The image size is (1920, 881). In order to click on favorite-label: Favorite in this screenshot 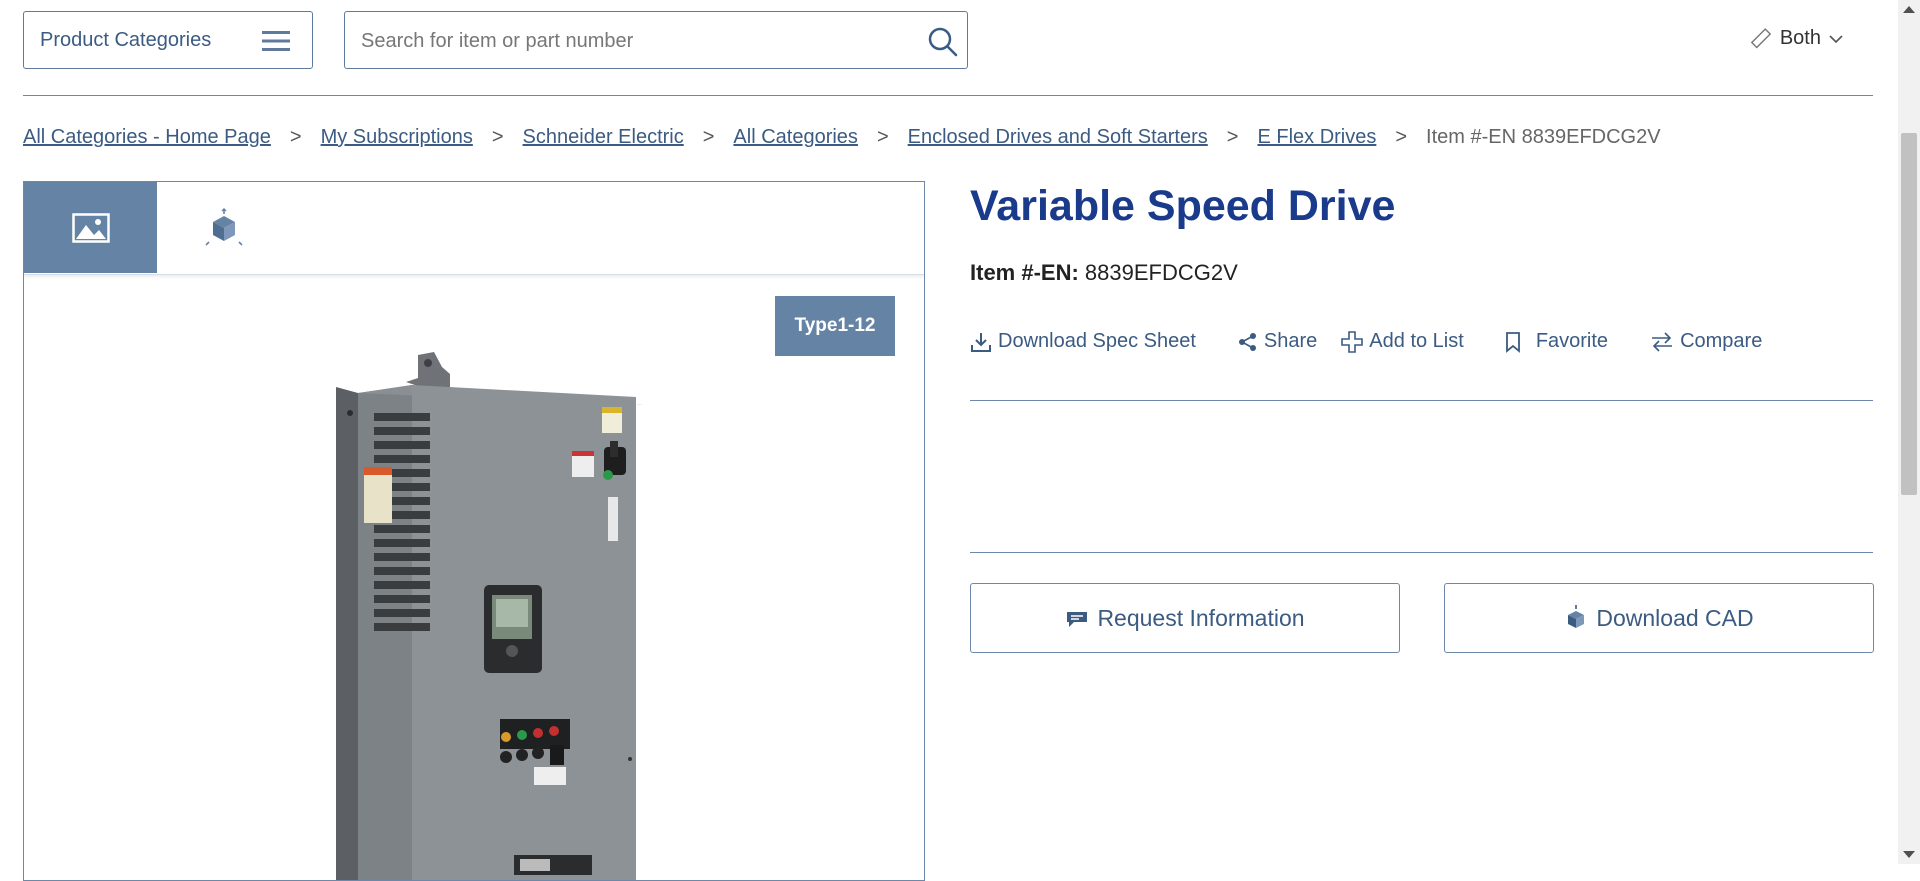, I will do `click(1572, 341)`.